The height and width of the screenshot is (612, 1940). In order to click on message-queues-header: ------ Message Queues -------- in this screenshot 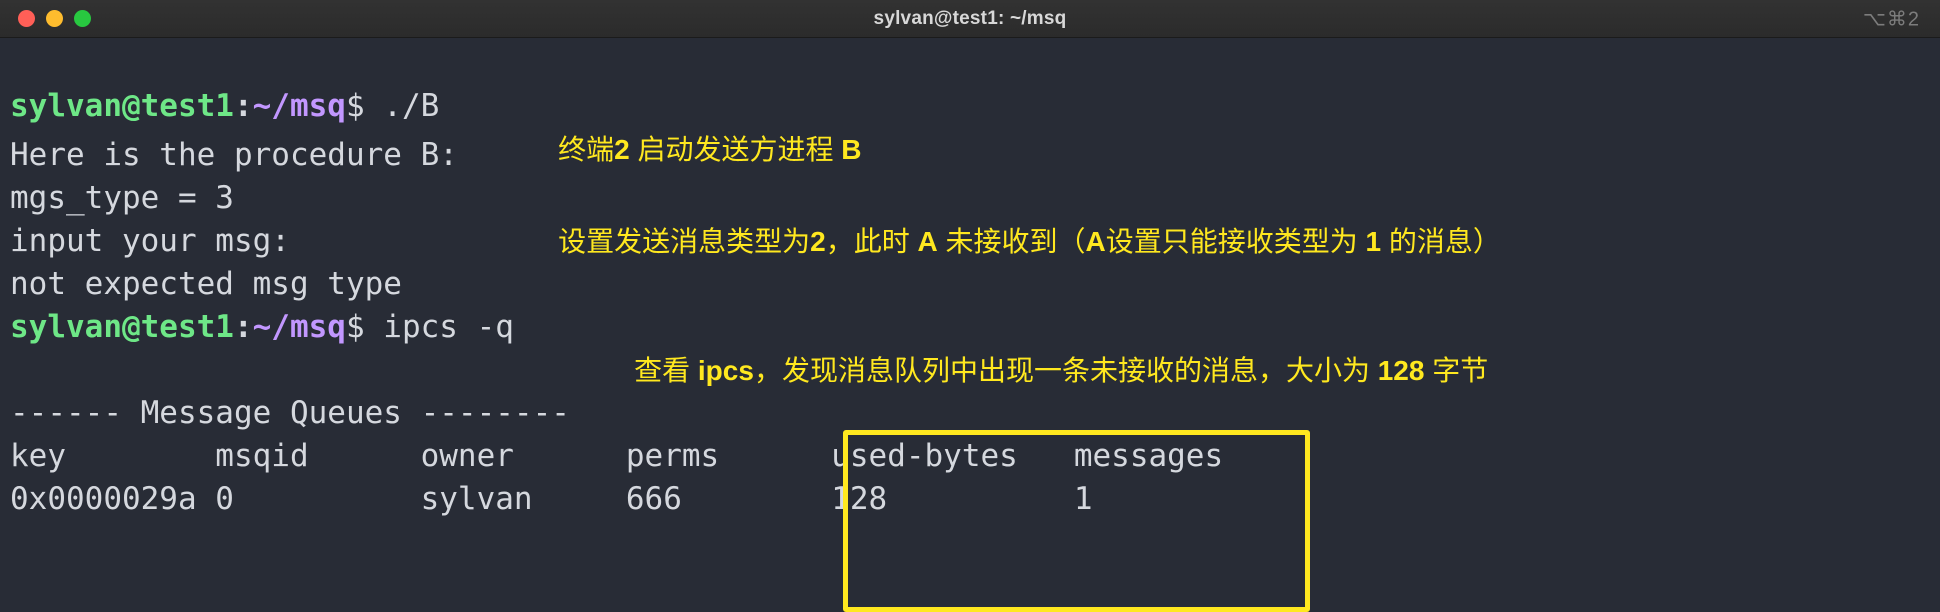, I will do `click(290, 413)`.